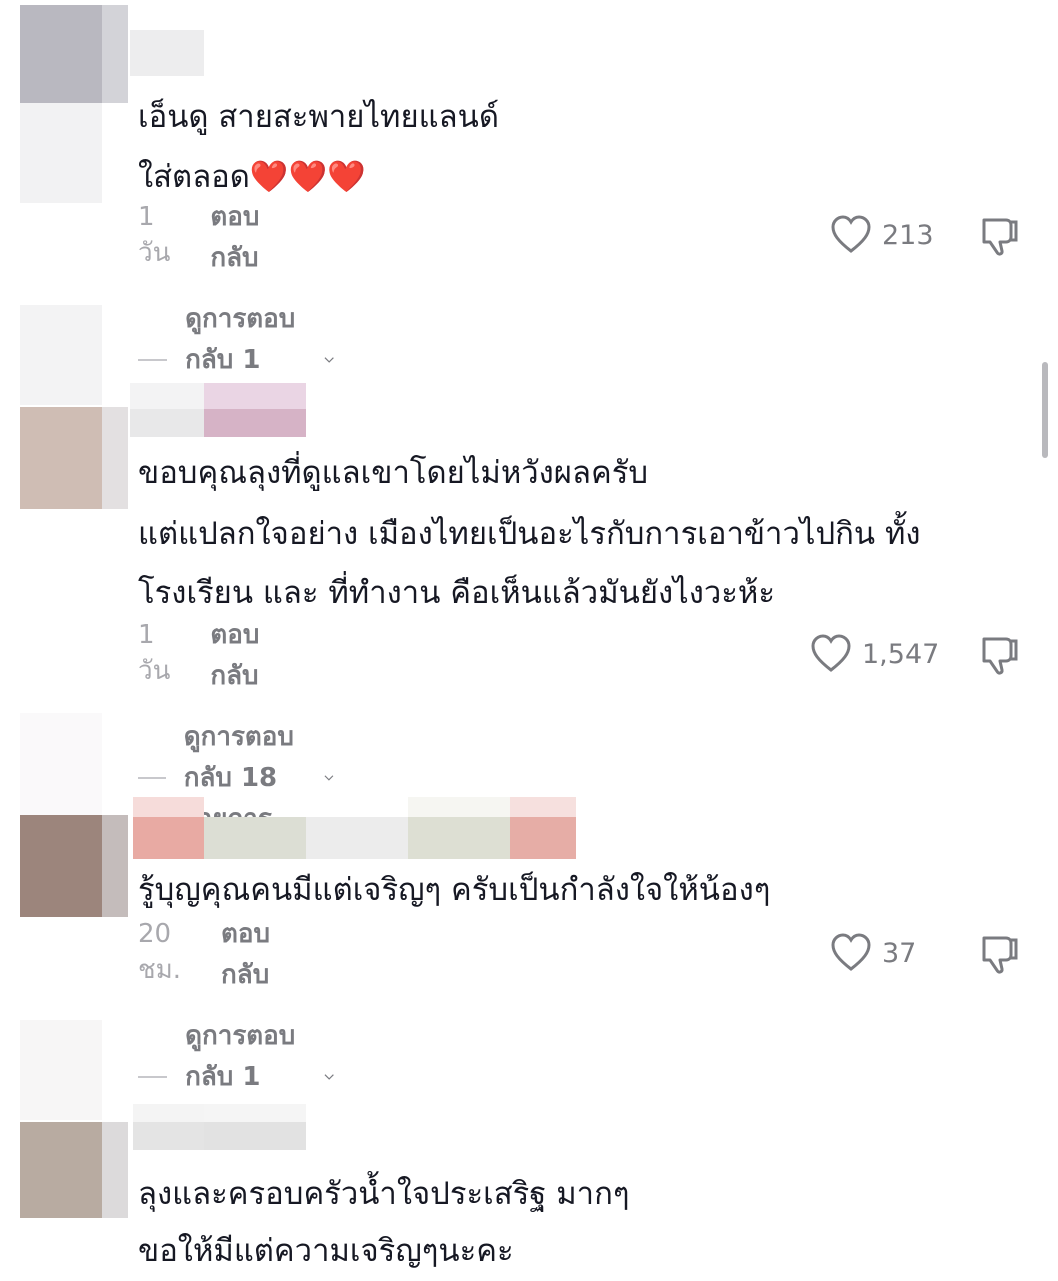 Image resolution: width=1058 pixels, height=1281 pixels. Describe the element at coordinates (393, 473) in the screenshot. I see `comment-text-line: ขอบคุณลุงที่ดูแลเขาโดยไม่หวังผลครับ` at that location.